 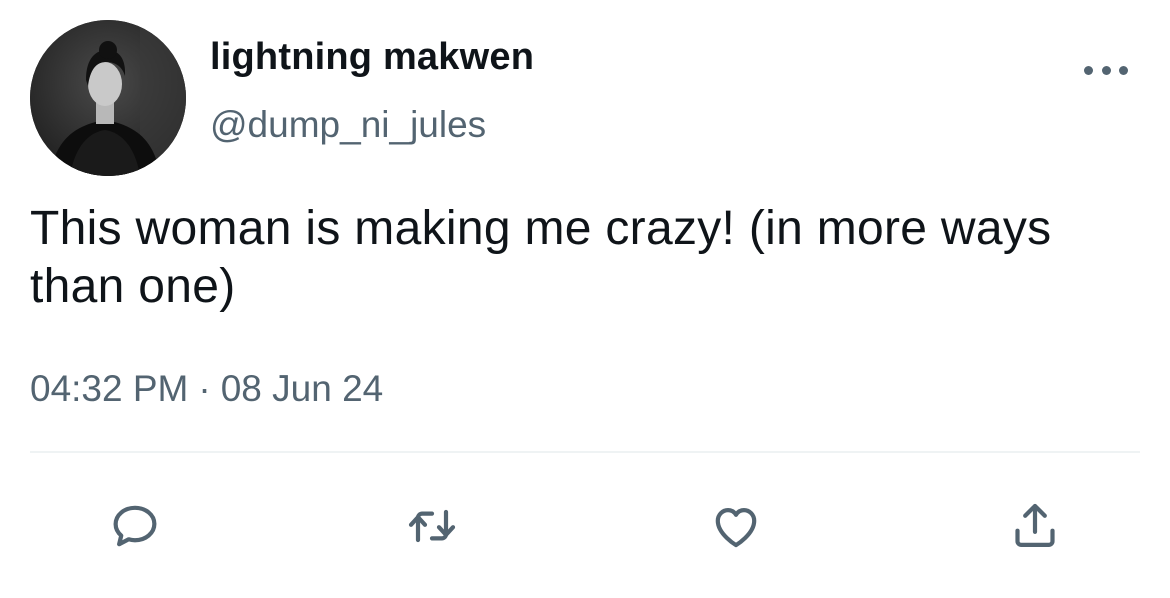 I want to click on action-divider, so click(x=585, y=452).